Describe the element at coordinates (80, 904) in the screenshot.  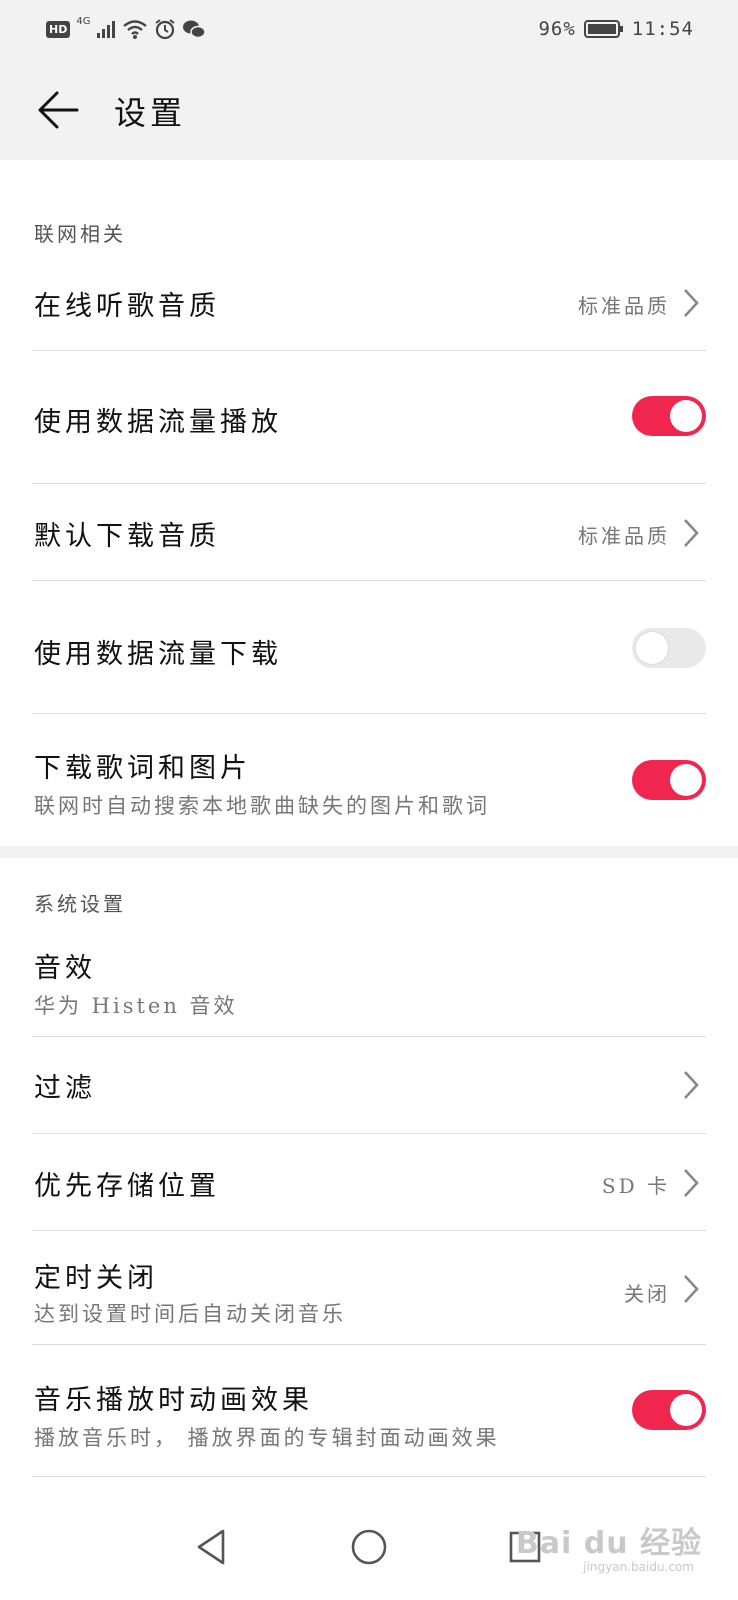
I see `section-header-system: 系统设置` at that location.